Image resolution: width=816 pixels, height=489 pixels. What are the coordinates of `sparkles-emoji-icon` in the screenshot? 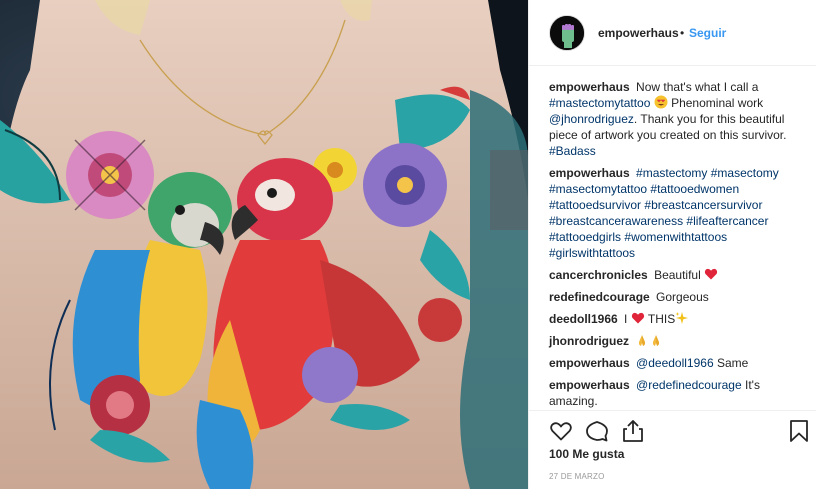 It's located at (682, 318).